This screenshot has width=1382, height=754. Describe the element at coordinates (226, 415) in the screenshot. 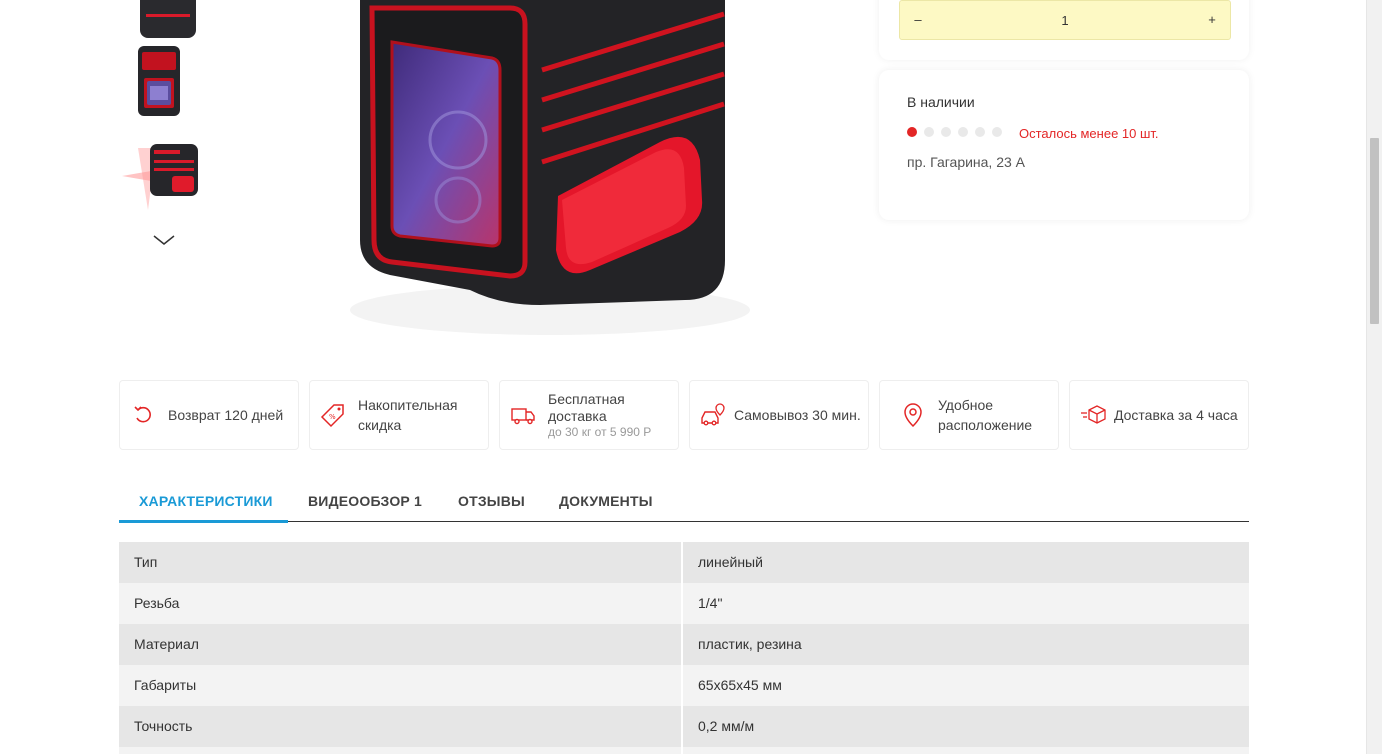

I see `benefit-label: Возврат 120 дней` at that location.